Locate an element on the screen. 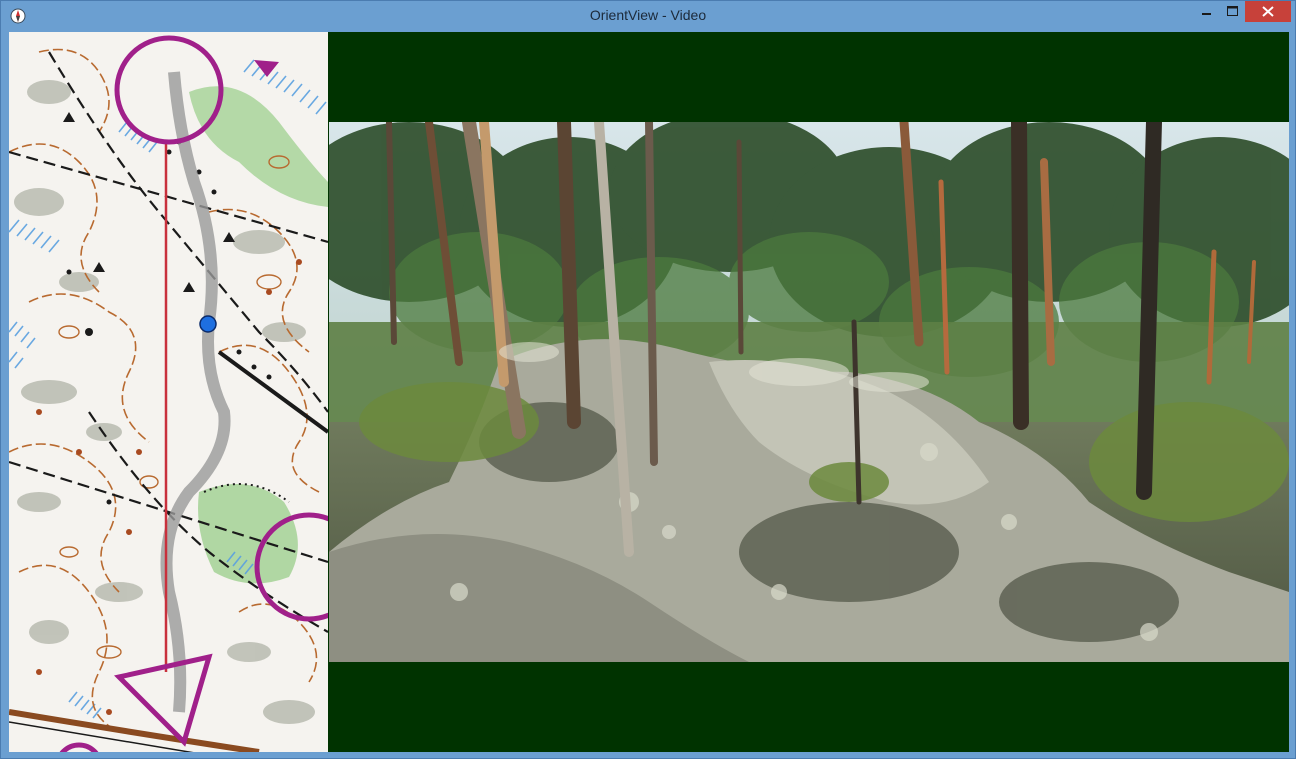 The image size is (1296, 759). close-button is located at coordinates (1268, 11).